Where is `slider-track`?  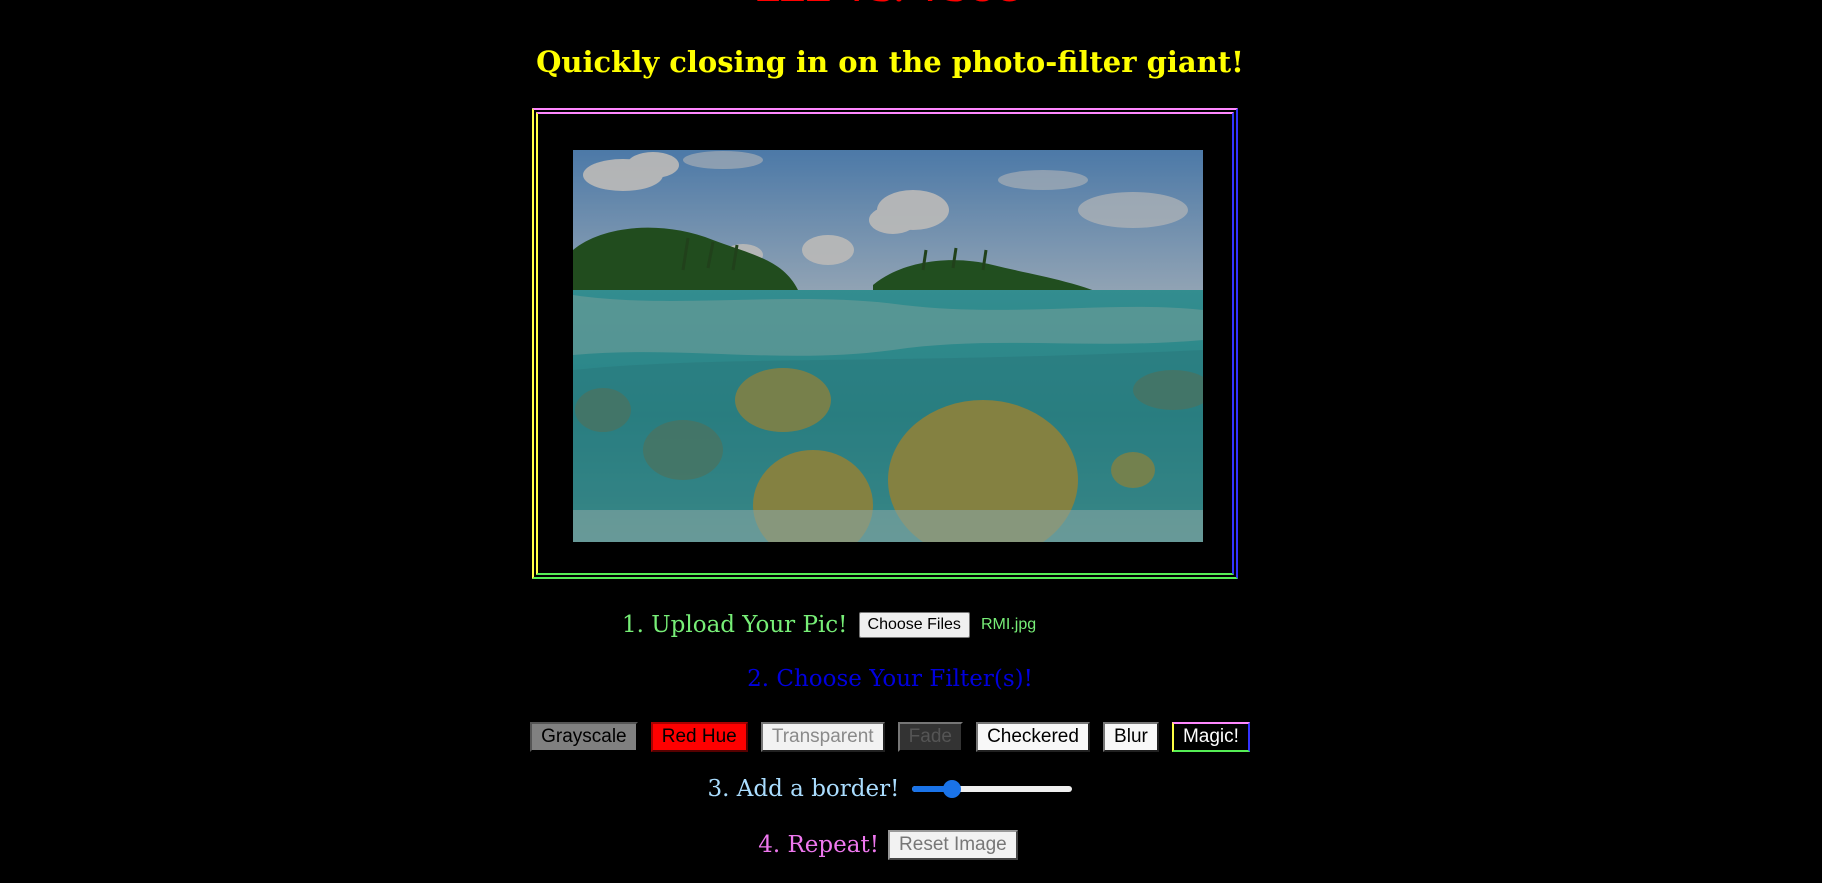
slider-track is located at coordinates (992, 789).